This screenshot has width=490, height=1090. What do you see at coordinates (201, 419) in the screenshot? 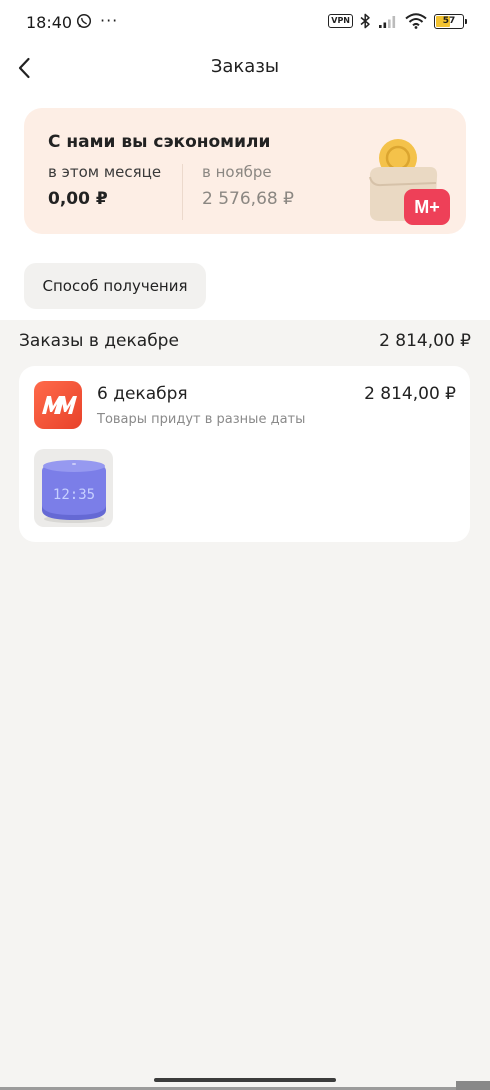
I see `order-delivery-note: Товары придут в разные даты` at bounding box center [201, 419].